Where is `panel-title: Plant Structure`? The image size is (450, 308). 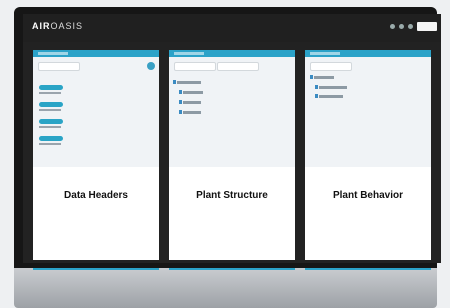
panel-title: Plant Structure is located at coordinates (232, 195).